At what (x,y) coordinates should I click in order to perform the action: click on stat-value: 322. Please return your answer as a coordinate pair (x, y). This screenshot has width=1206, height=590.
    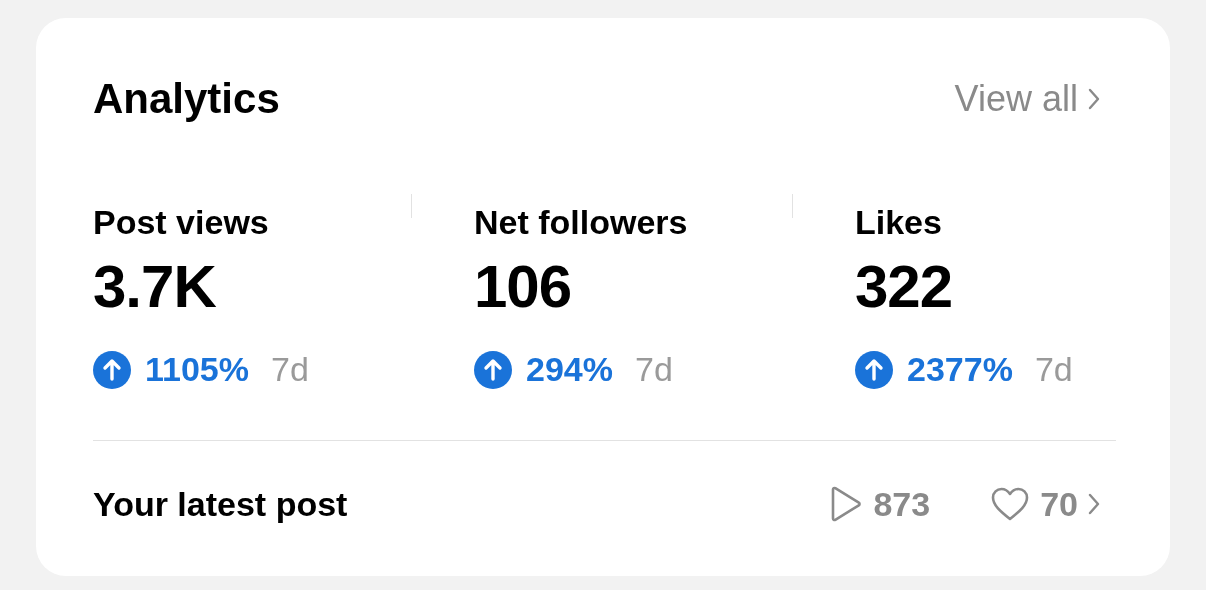
    Looking at the image, I should click on (904, 287).